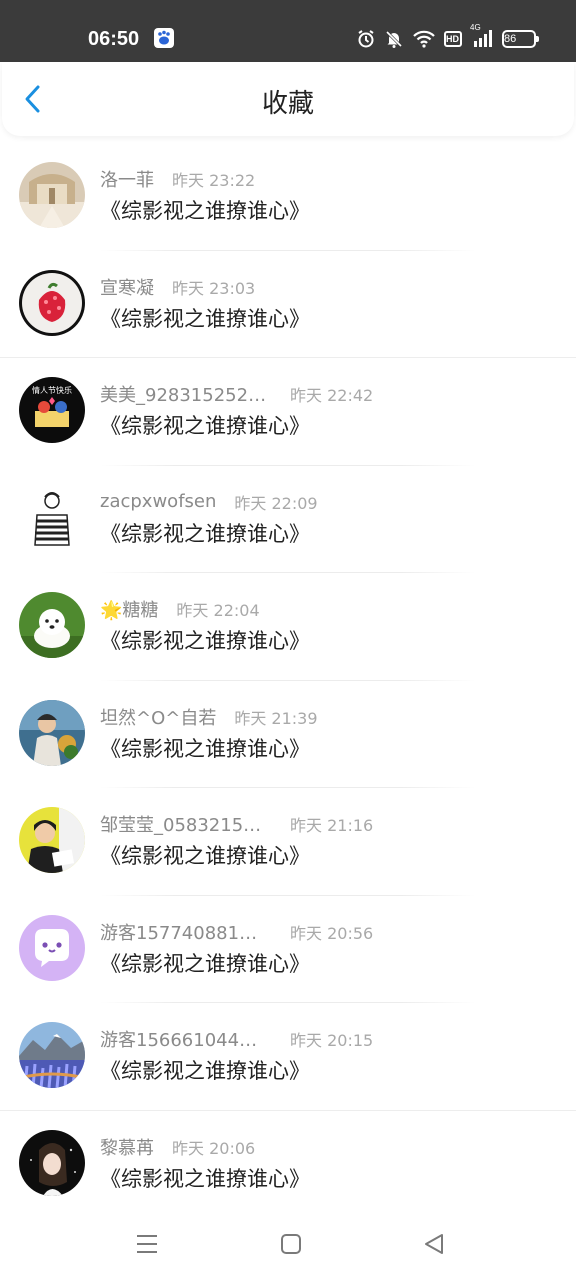 The image size is (576, 1280). Describe the element at coordinates (288, 197) in the screenshot. I see `list-item: 洛一菲 昨天 23:22 《综影视之谁撩谁心》` at that location.